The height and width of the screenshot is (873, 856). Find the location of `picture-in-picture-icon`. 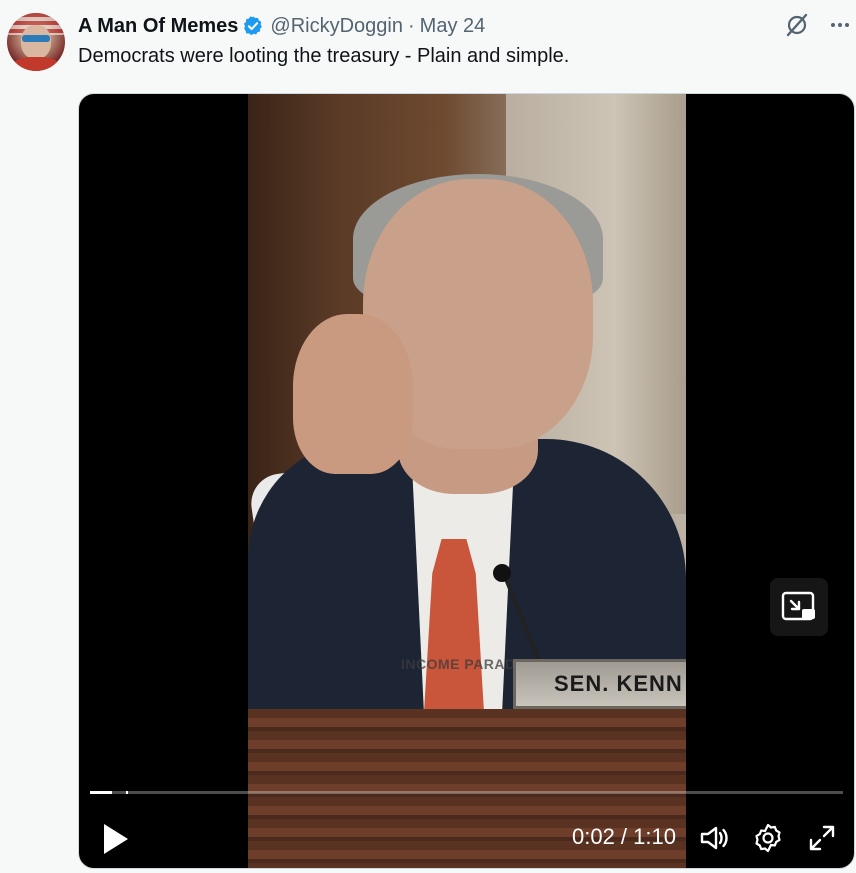

picture-in-picture-icon is located at coordinates (799, 607).